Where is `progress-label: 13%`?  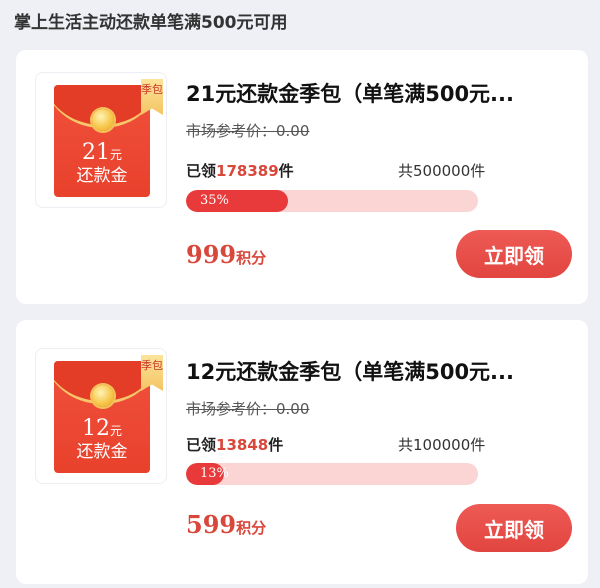 progress-label: 13% is located at coordinates (214, 473).